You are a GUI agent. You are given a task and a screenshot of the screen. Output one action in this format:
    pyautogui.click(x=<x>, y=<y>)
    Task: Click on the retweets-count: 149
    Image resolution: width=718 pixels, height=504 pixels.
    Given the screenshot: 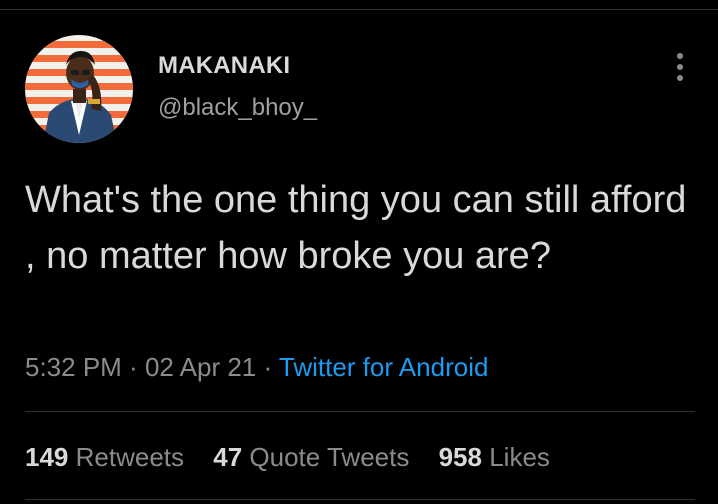 What is the action you would take?
    pyautogui.click(x=47, y=457)
    